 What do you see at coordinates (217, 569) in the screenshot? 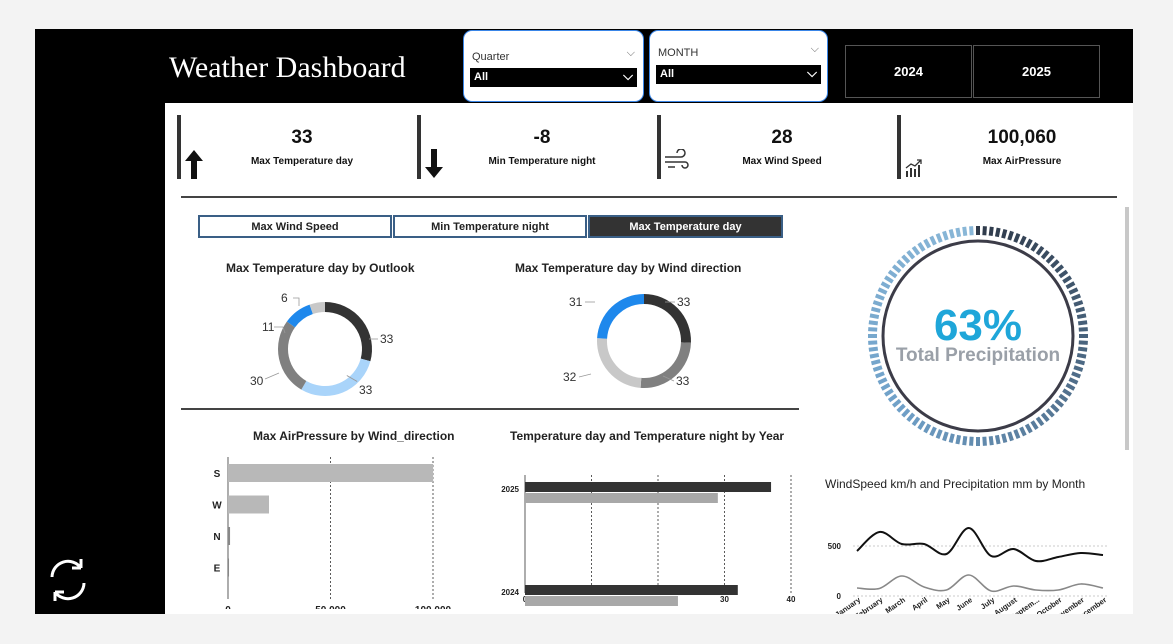
I see `category-label: E` at bounding box center [217, 569].